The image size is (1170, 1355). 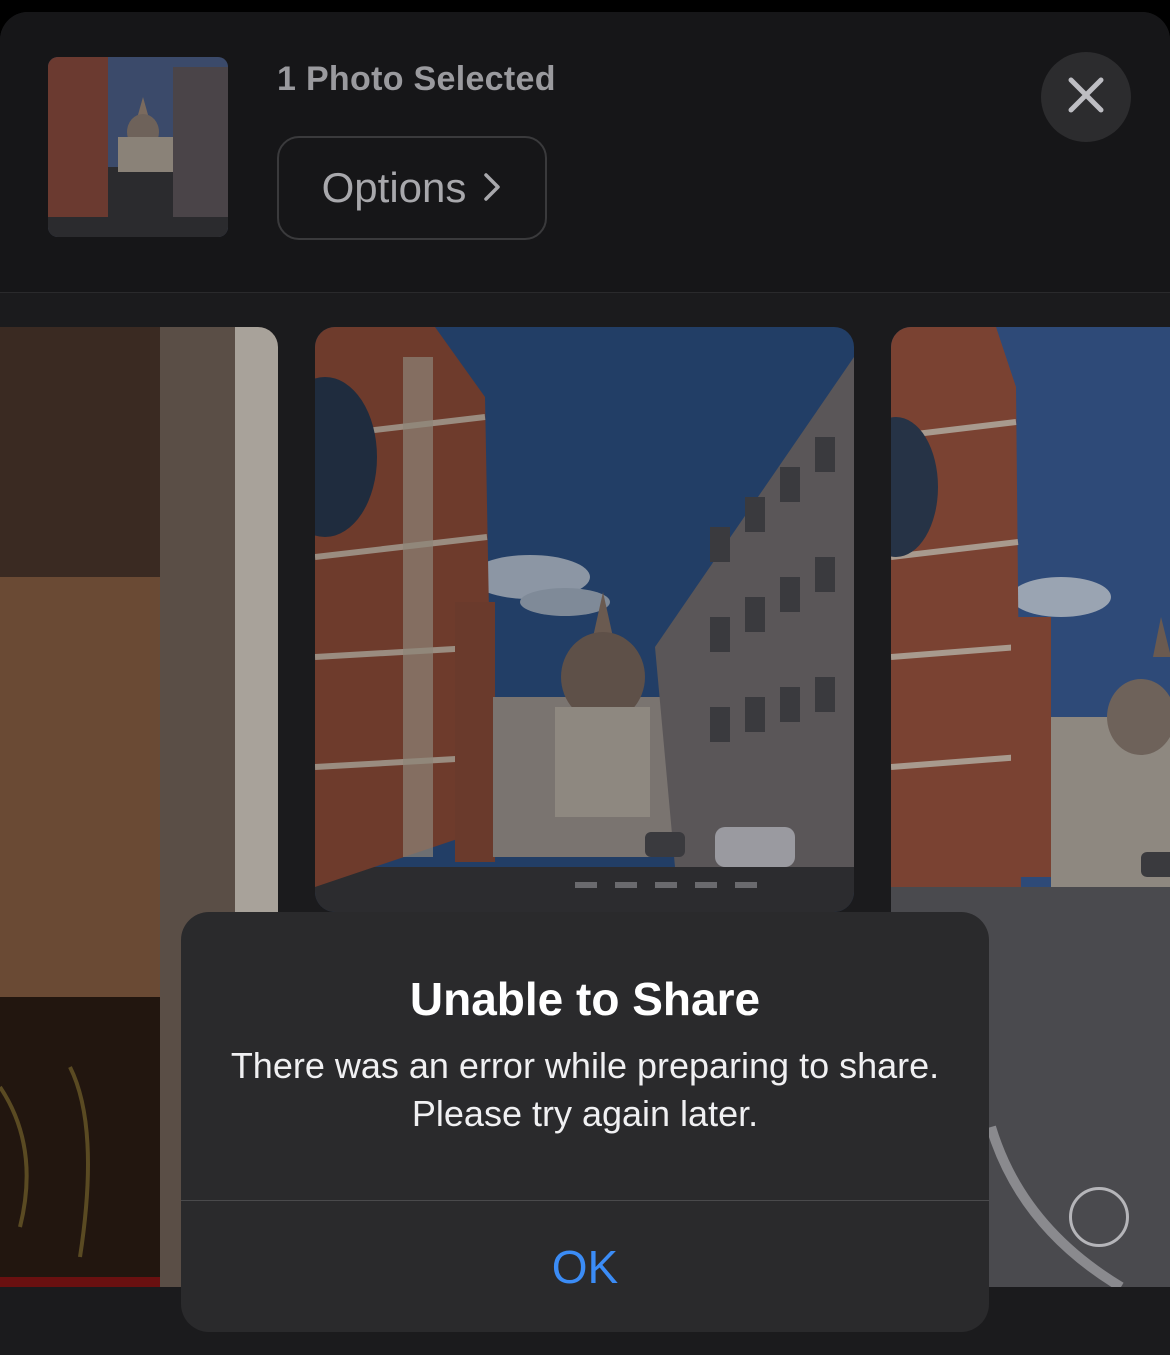 I want to click on options-button: Options, so click(x=412, y=188).